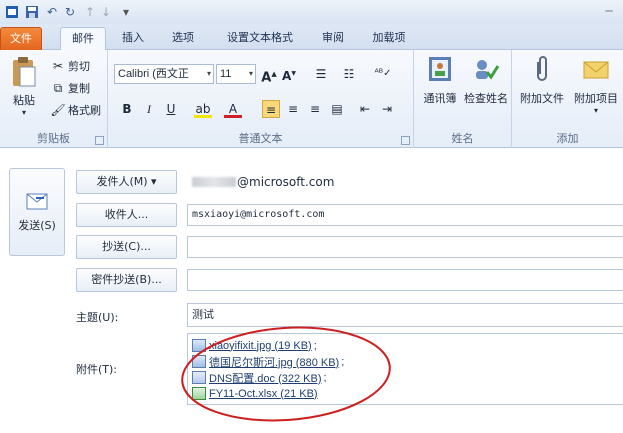 The width and height of the screenshot is (623, 433). I want to click on check-names-icon, so click(488, 70).